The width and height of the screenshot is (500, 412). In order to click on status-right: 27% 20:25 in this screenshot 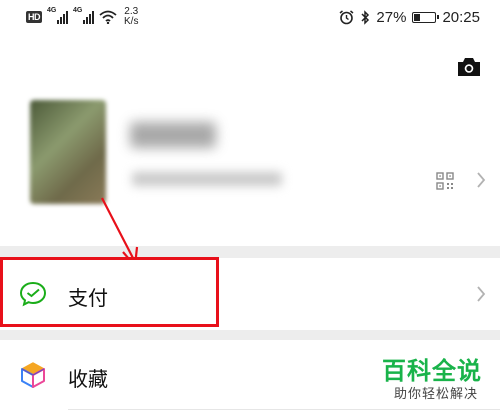, I will do `click(419, 17)`.